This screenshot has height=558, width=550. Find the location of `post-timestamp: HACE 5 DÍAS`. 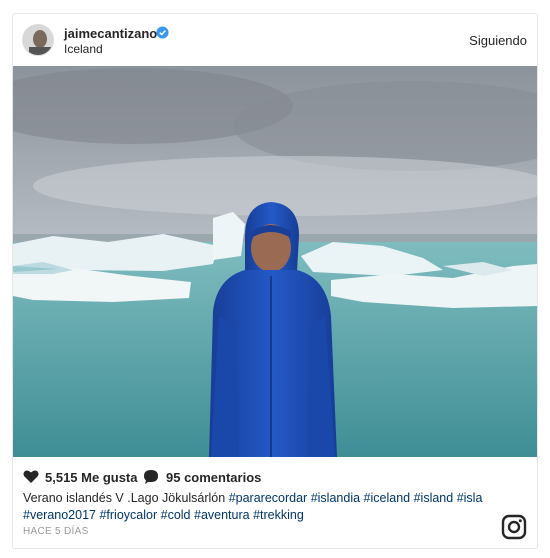

post-timestamp: HACE 5 DÍAS is located at coordinates (56, 531).